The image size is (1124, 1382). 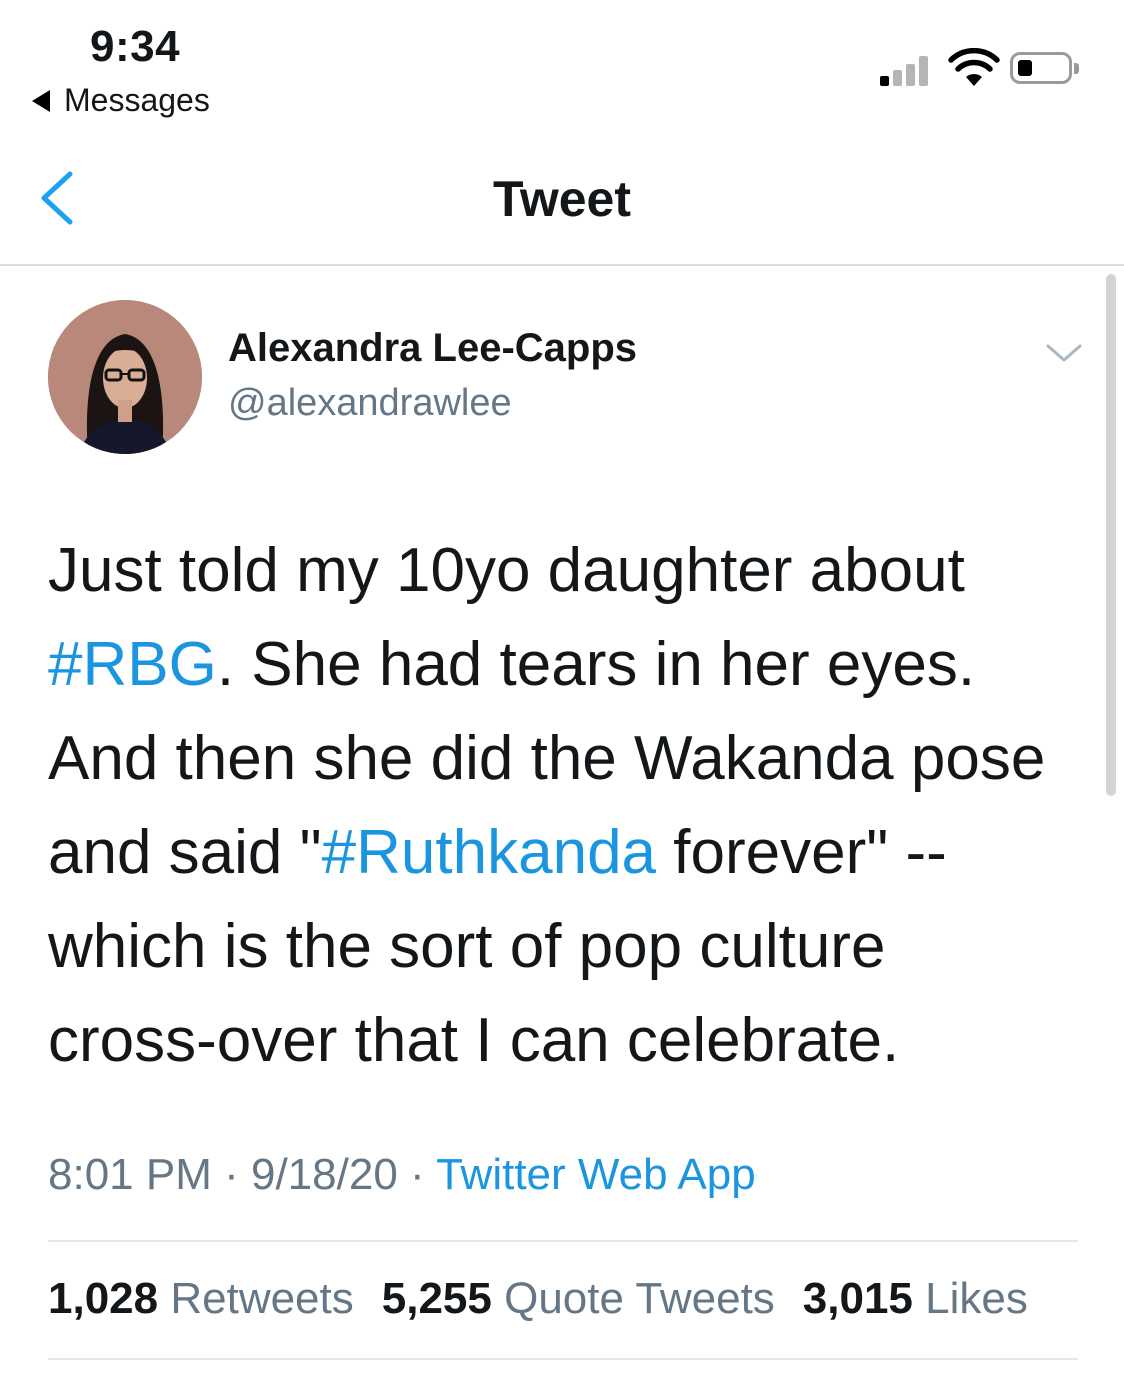 What do you see at coordinates (801, 852) in the screenshot?
I see `tweet-text-segment: forever" --` at bounding box center [801, 852].